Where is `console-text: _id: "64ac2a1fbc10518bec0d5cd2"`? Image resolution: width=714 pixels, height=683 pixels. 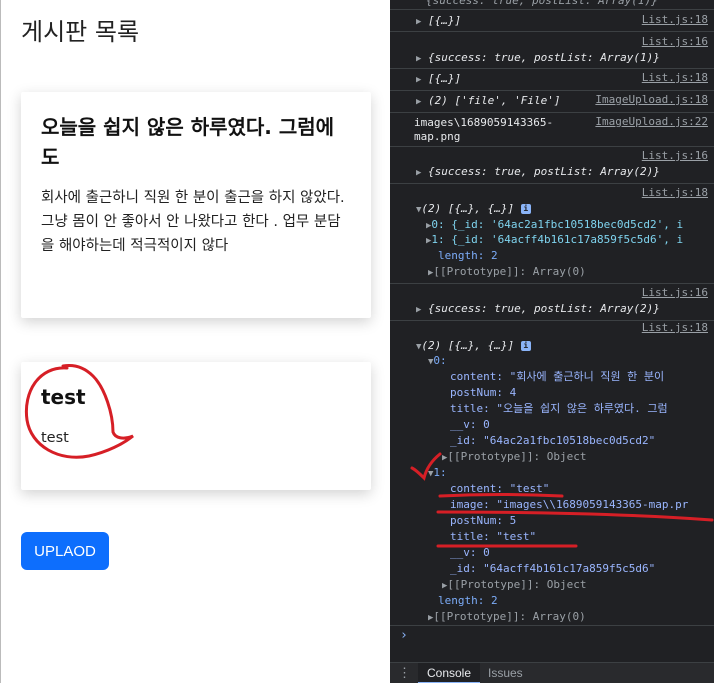
console-text: _id: "64ac2a1fbc10518bec0d5cd2" is located at coordinates (553, 440).